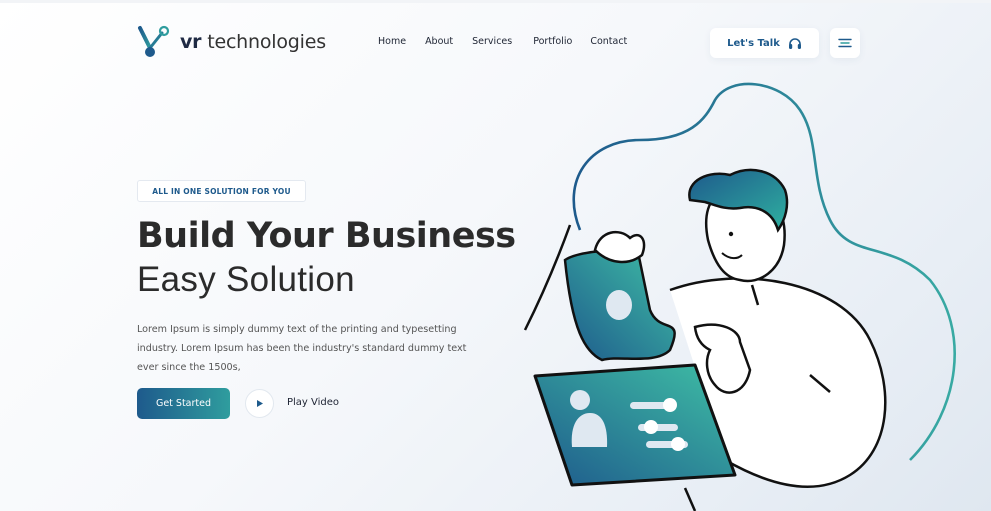  Describe the element at coordinates (221, 191) in the screenshot. I see `hero-badge: ALL IN ONE SOLUTION FOR YOU` at that location.